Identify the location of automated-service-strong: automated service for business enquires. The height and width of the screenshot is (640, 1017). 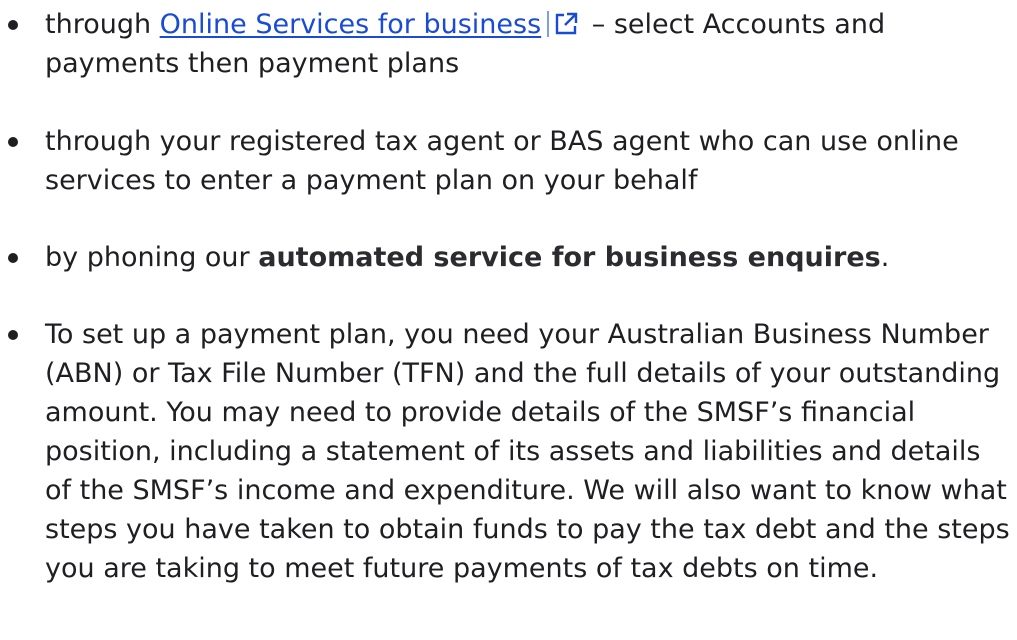
(569, 257).